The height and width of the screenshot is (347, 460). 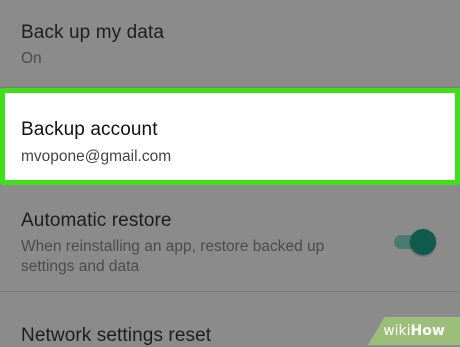 What do you see at coordinates (31, 58) in the screenshot?
I see `setting-summary: On` at bounding box center [31, 58].